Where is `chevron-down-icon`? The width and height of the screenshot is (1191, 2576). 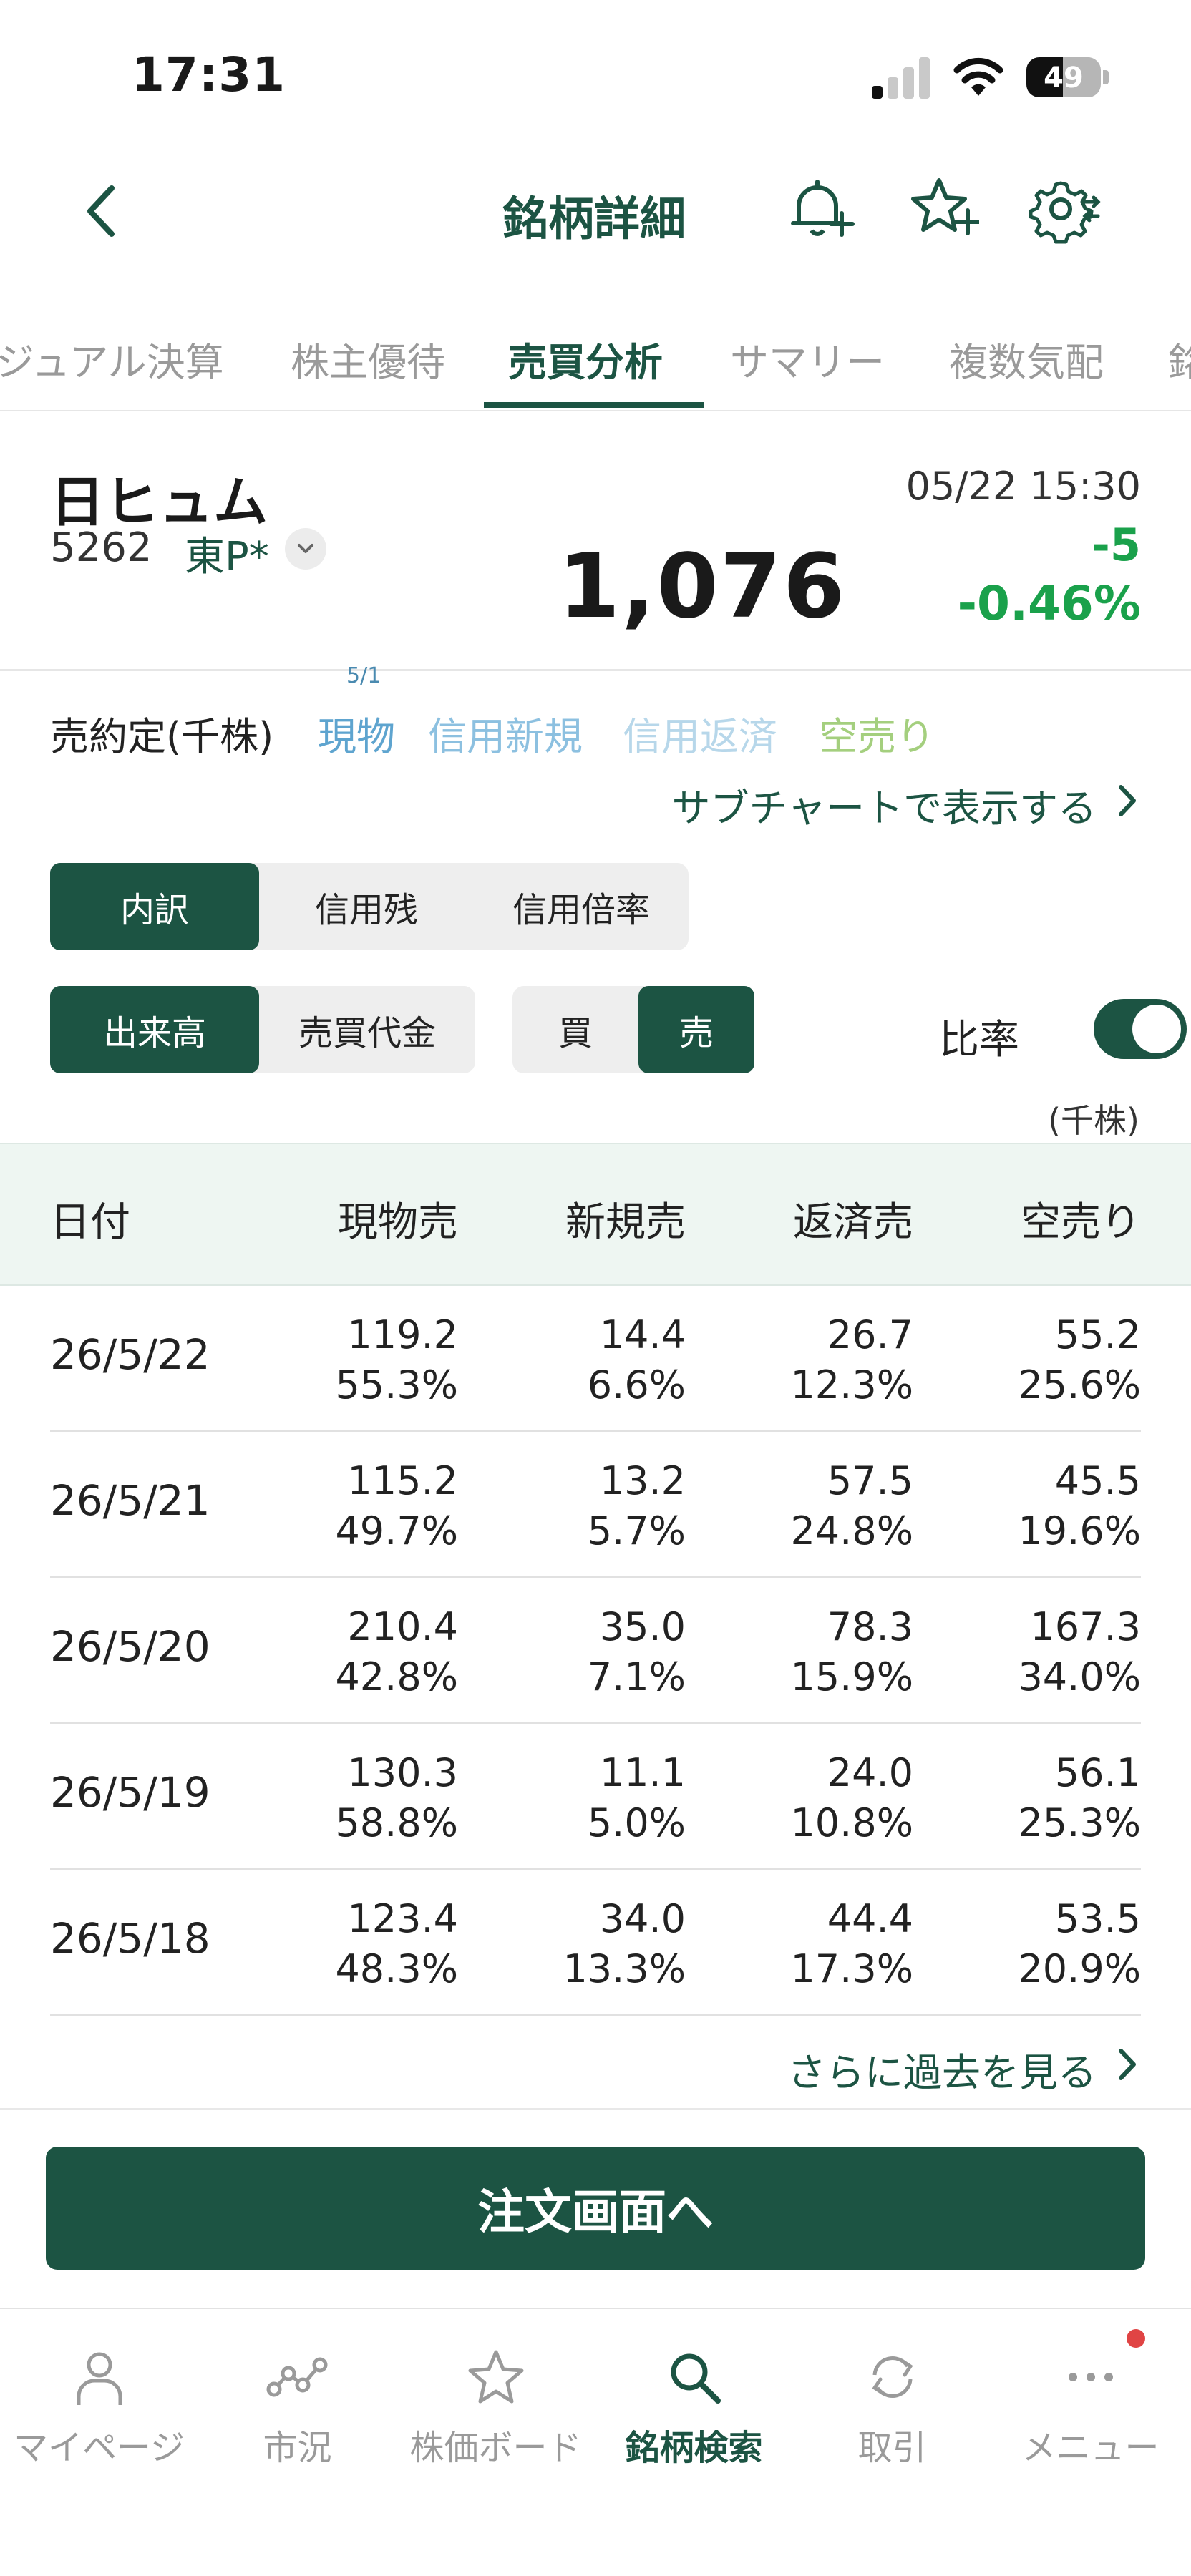 chevron-down-icon is located at coordinates (305, 548).